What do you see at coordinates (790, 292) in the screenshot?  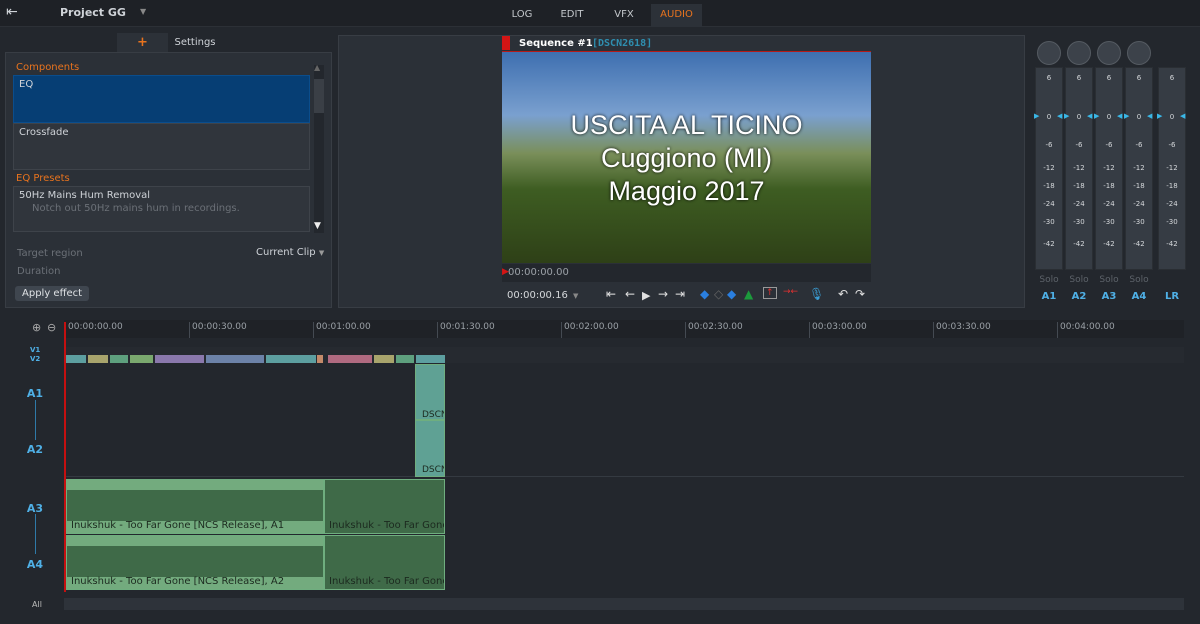 I see `extract-icon: →←` at bounding box center [790, 292].